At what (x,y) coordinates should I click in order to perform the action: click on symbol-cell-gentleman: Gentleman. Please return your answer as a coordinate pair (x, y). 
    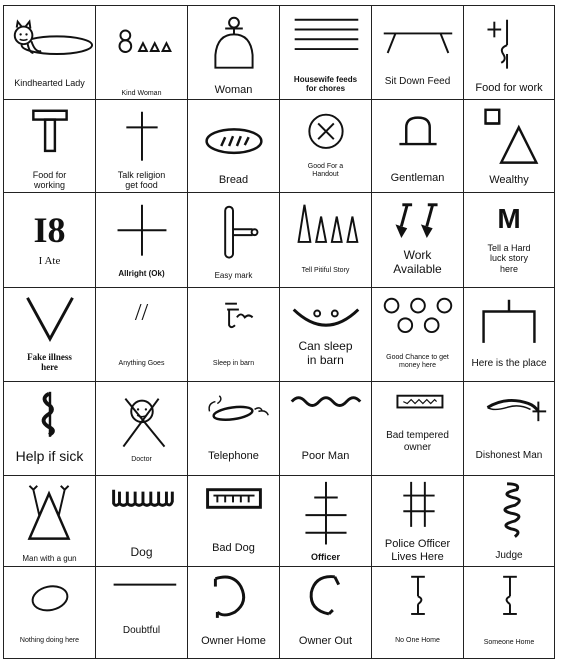
    Looking at the image, I should click on (417, 146).